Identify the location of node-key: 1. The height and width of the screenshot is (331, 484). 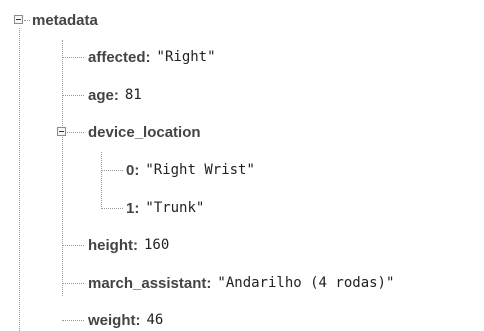
(130, 208).